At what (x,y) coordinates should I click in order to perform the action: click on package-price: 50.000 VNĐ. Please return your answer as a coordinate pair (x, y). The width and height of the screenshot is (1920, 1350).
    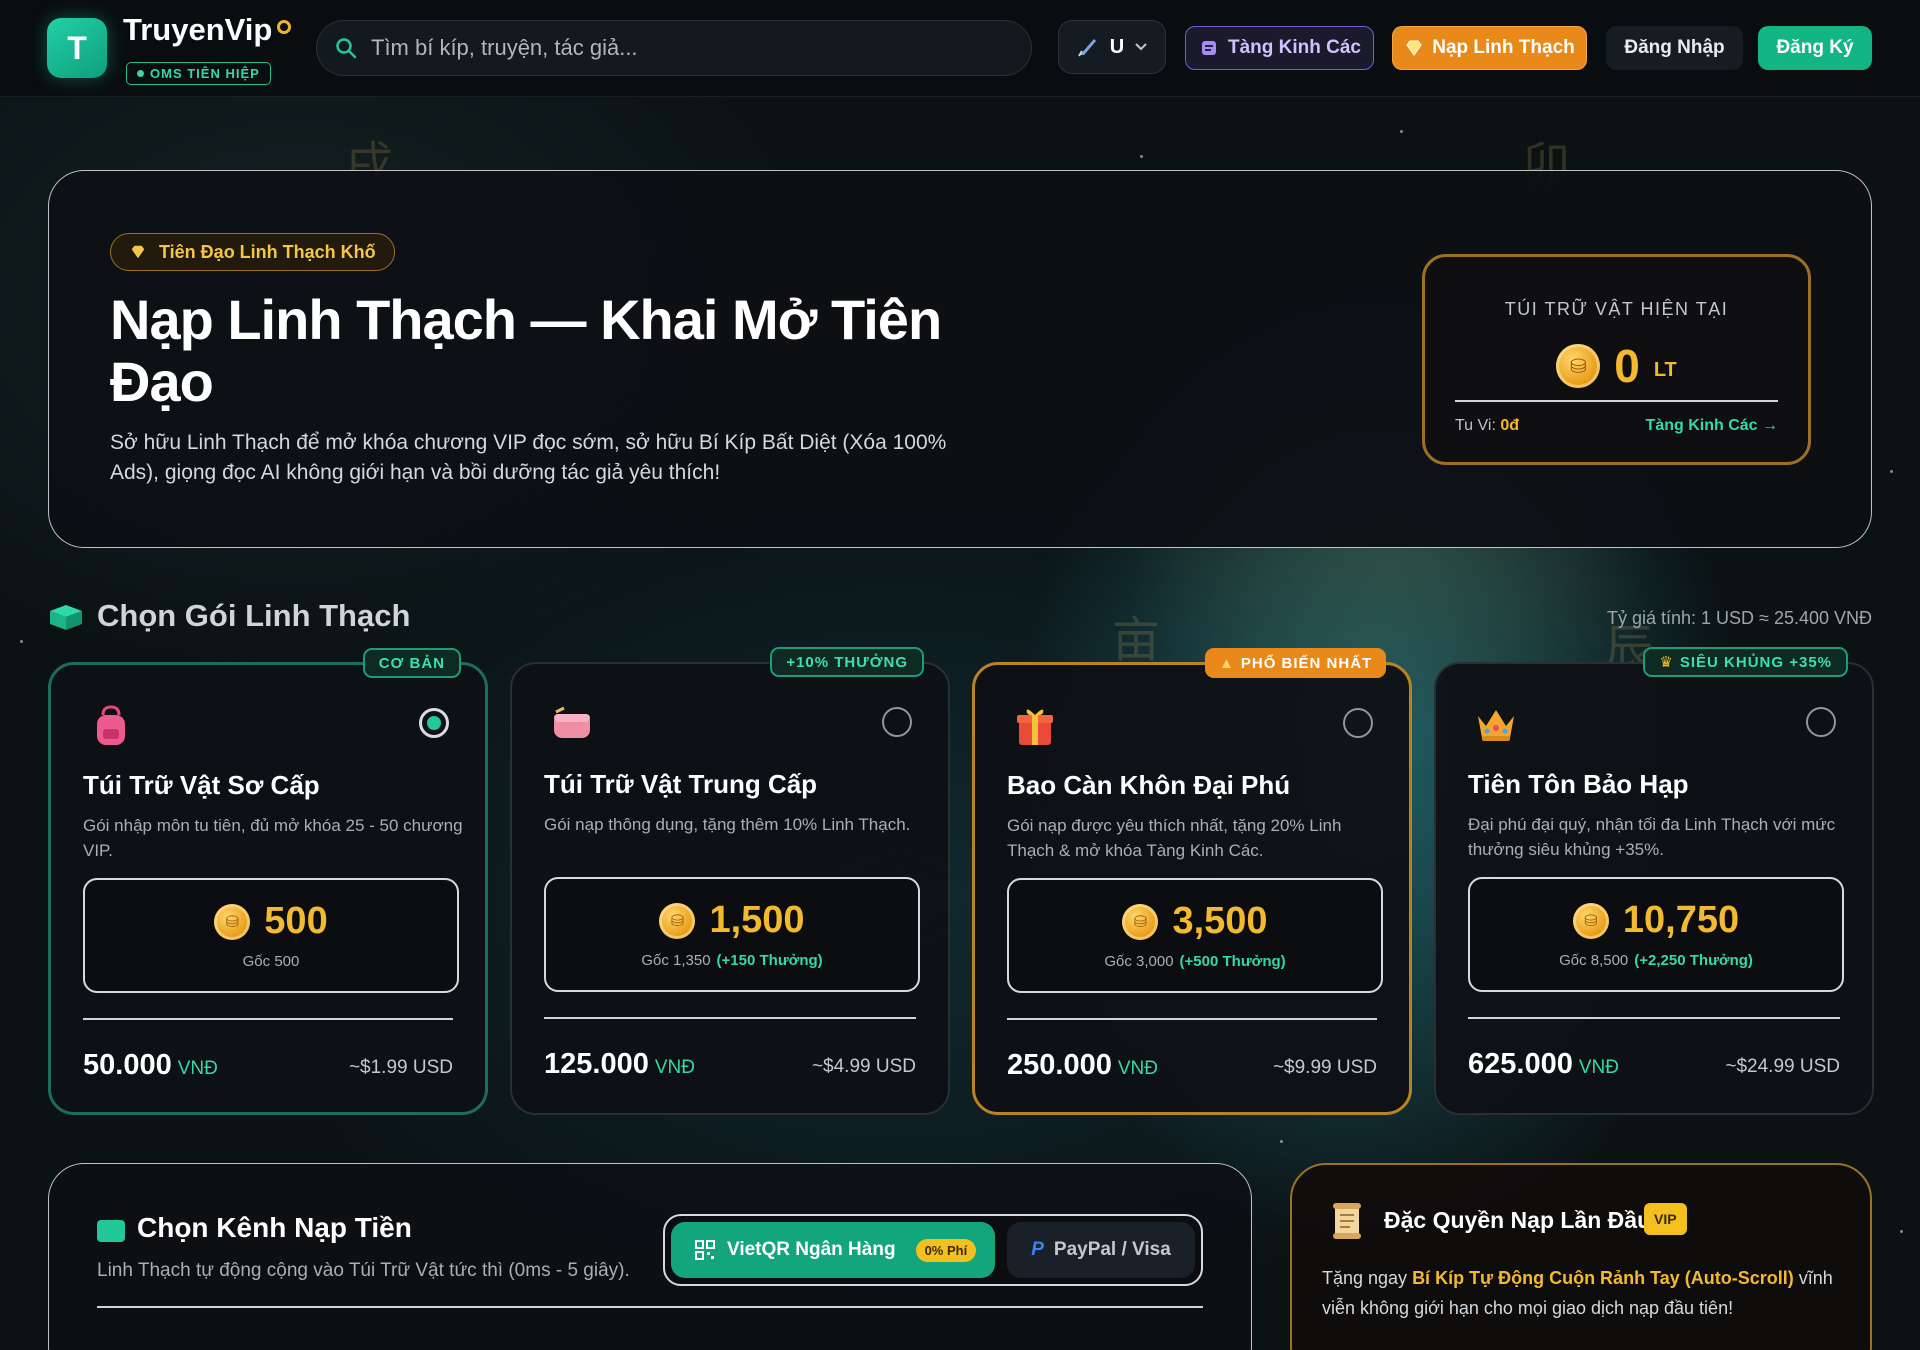
    Looking at the image, I should click on (150, 1065).